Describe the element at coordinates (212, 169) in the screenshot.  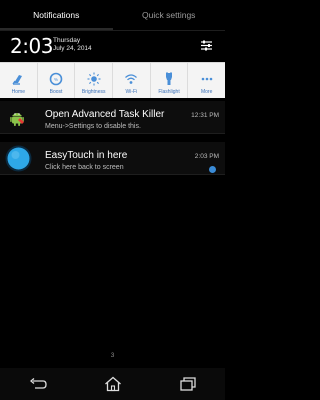
I see `notification-indicator-dot` at that location.